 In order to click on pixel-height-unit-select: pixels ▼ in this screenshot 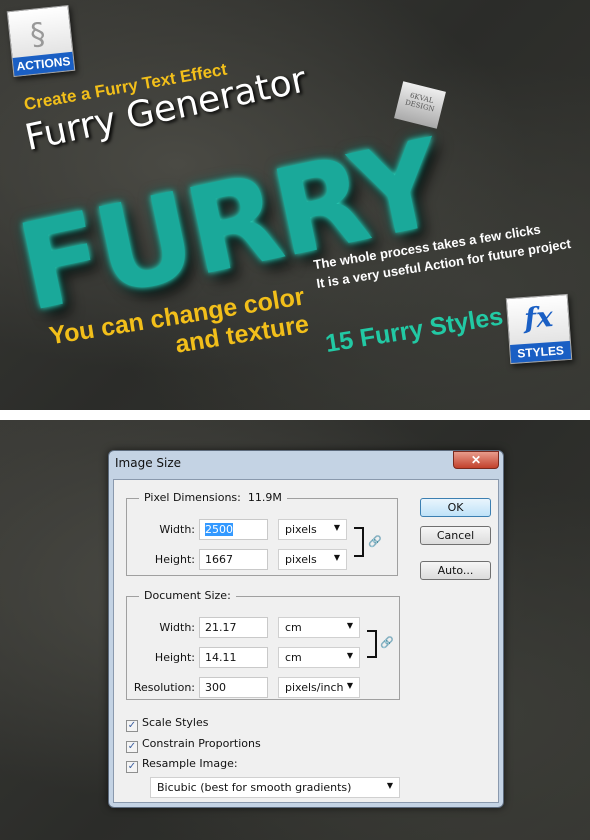, I will do `click(312, 559)`.